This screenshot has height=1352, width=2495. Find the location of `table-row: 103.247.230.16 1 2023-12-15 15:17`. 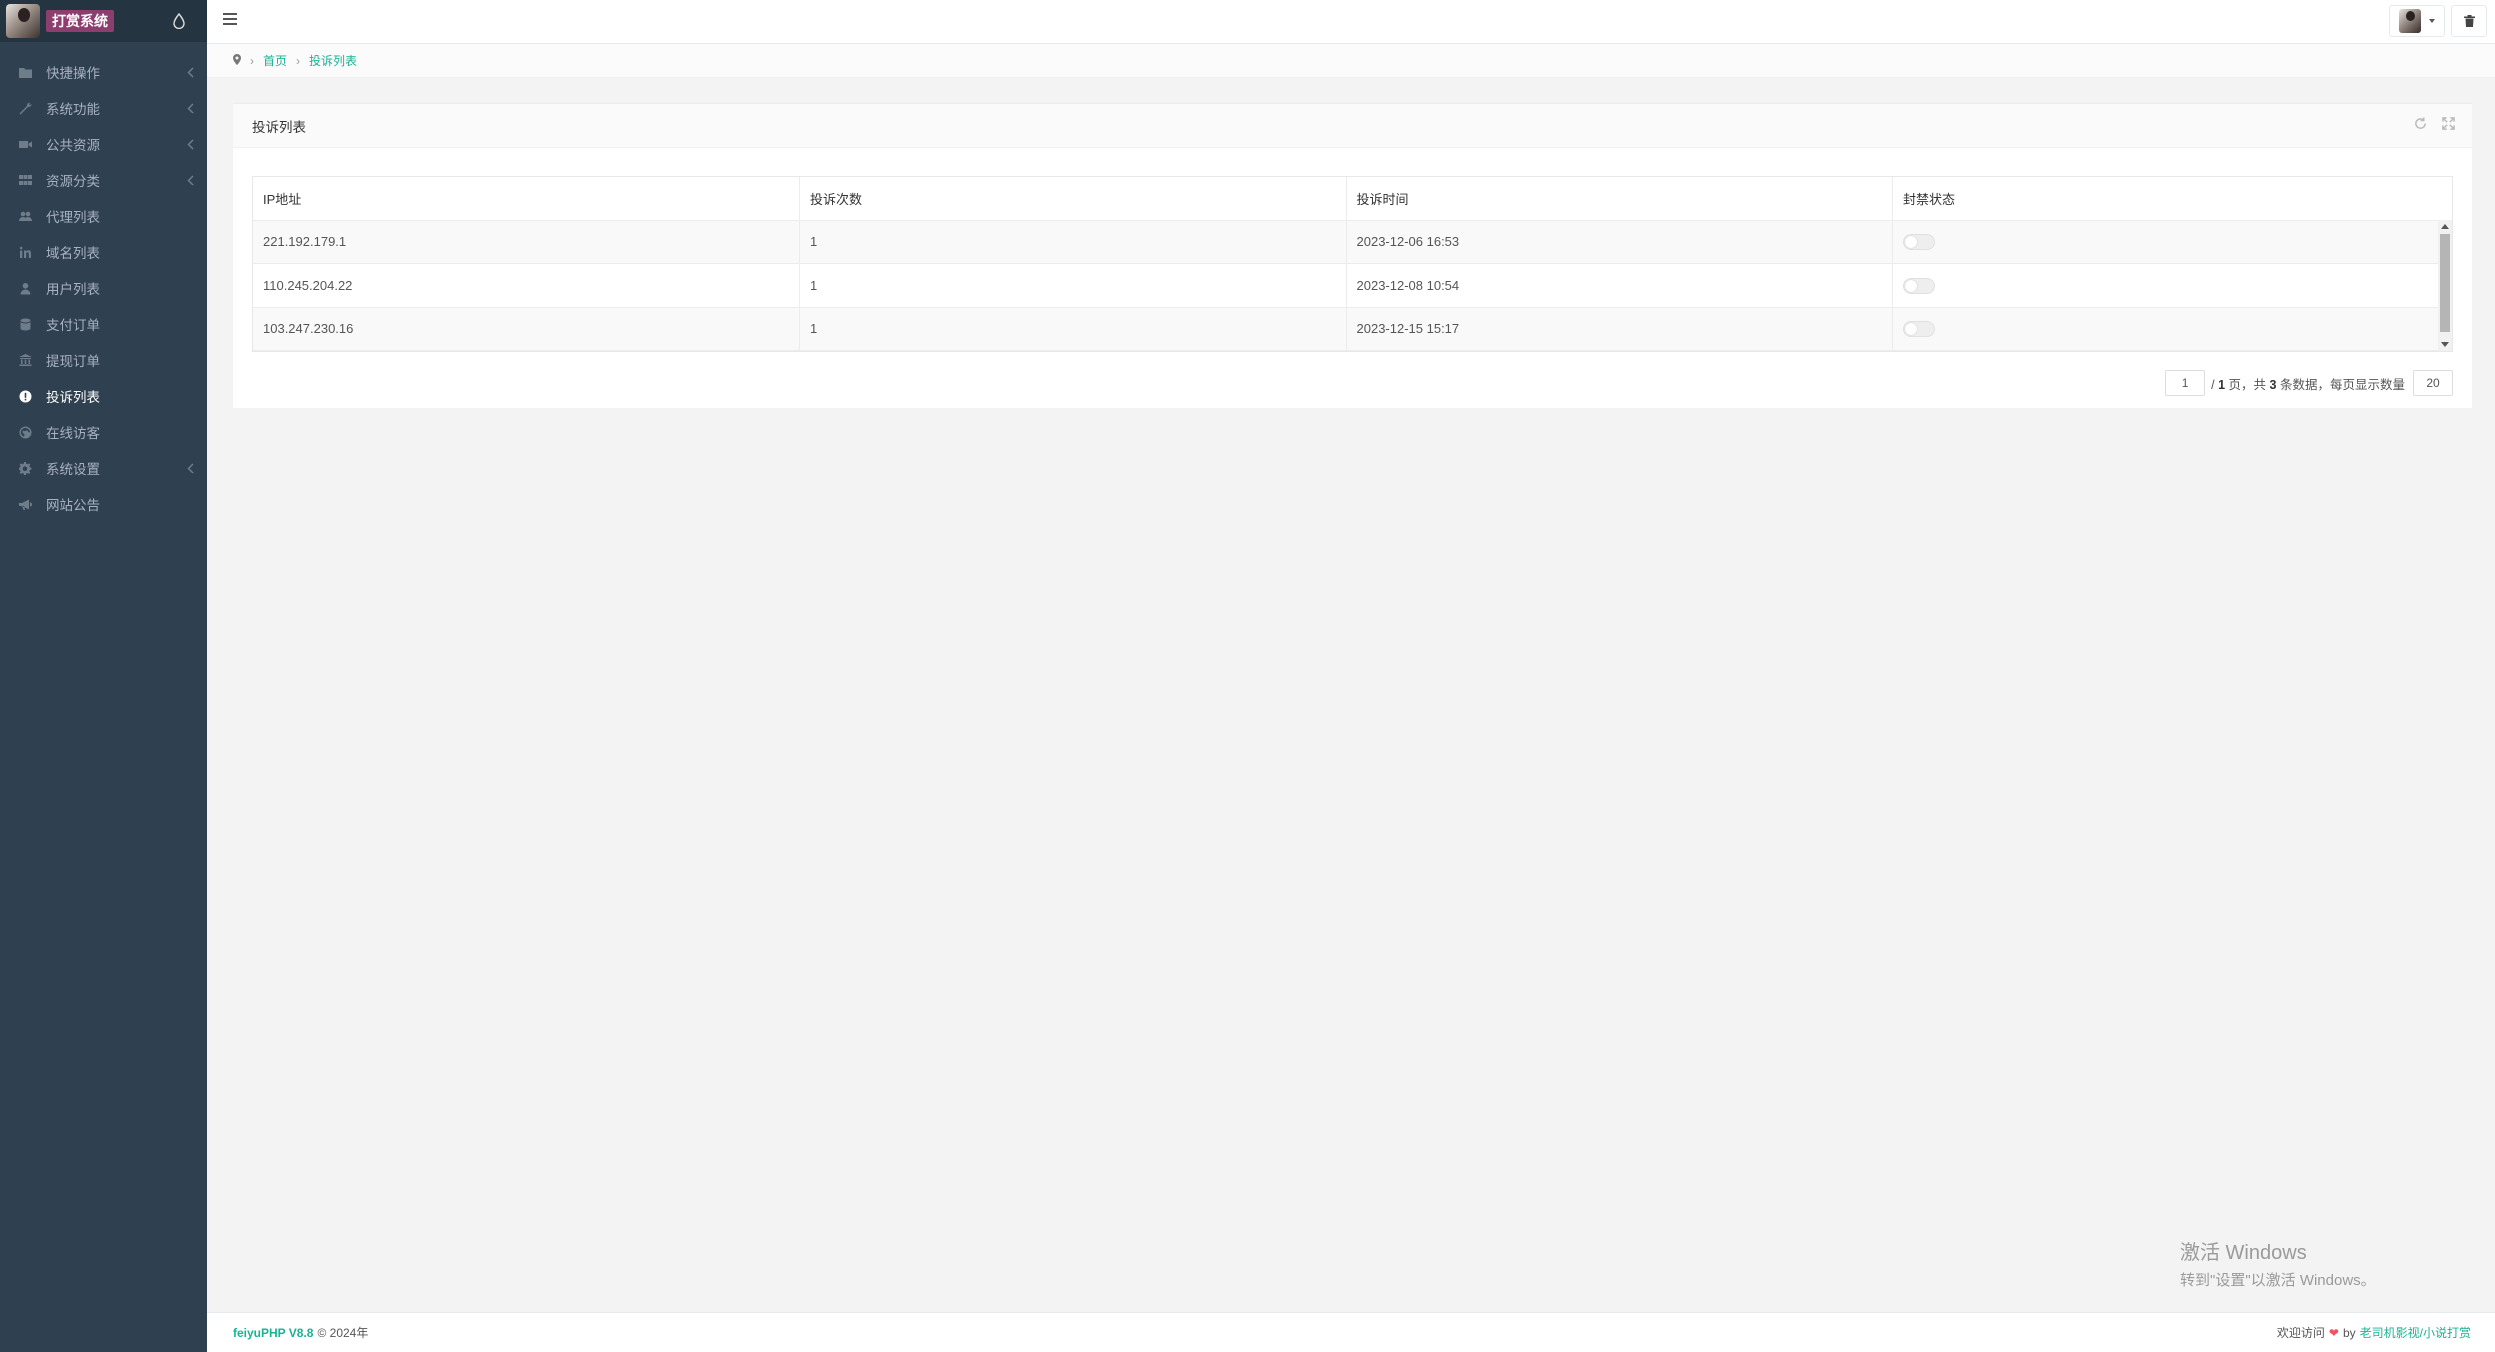

table-row: 103.247.230.16 1 2023-12-15 15:17 is located at coordinates (1346, 329).